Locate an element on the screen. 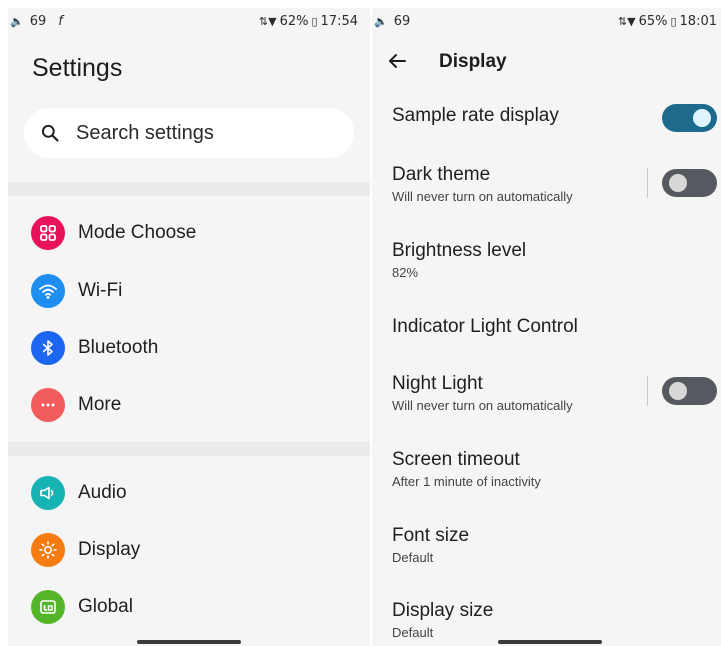 Image resolution: width=721 pixels, height=646 pixels. menu-item-label: Audio is located at coordinates (102, 492).